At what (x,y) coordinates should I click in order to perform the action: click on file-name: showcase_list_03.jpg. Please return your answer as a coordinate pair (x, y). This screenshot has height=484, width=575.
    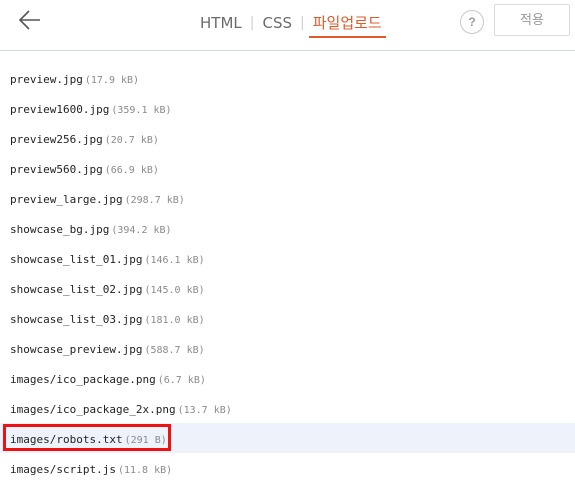
    Looking at the image, I should click on (76, 319).